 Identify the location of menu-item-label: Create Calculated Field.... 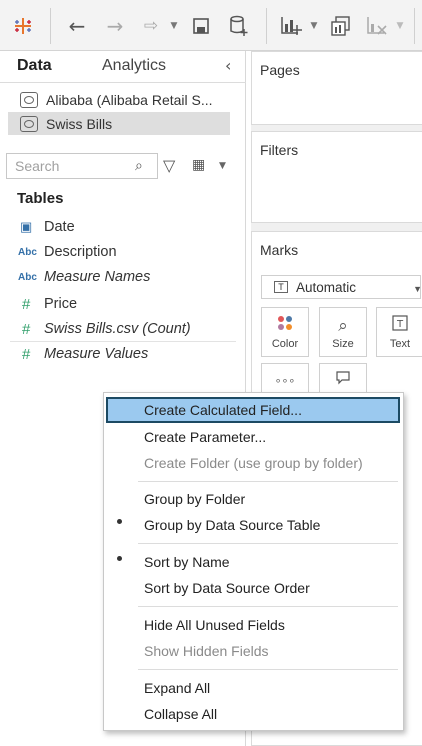
(223, 410).